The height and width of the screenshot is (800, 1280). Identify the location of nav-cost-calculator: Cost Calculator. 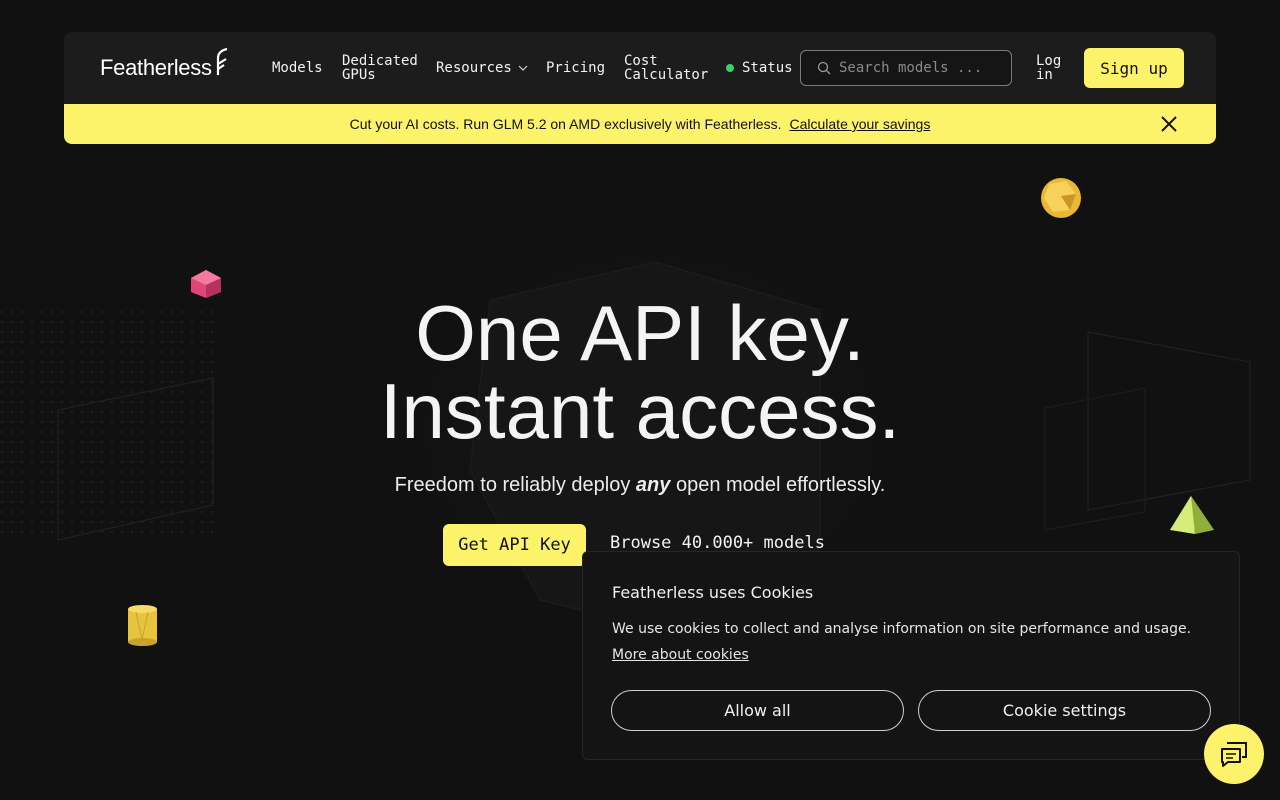
(669, 68).